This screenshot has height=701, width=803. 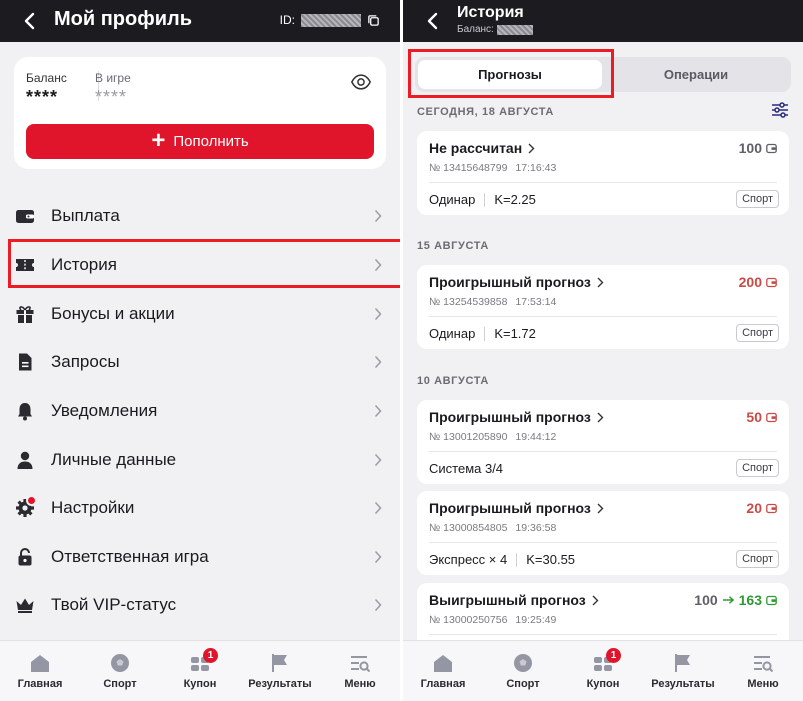 I want to click on lock-icon, so click(x=25, y=557).